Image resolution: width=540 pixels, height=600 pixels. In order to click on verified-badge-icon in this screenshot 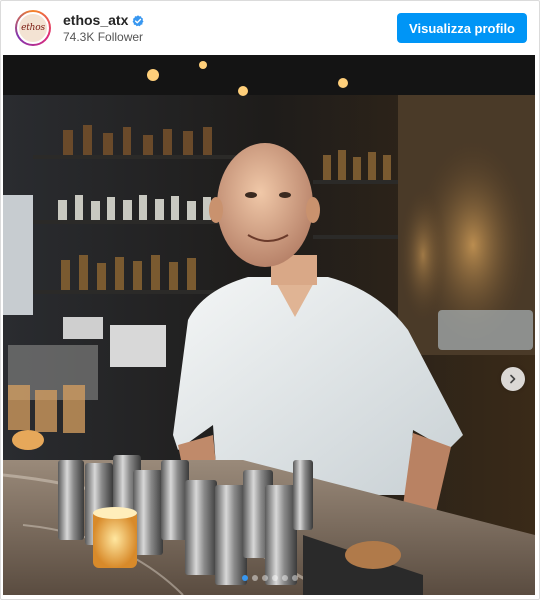, I will do `click(138, 20)`.